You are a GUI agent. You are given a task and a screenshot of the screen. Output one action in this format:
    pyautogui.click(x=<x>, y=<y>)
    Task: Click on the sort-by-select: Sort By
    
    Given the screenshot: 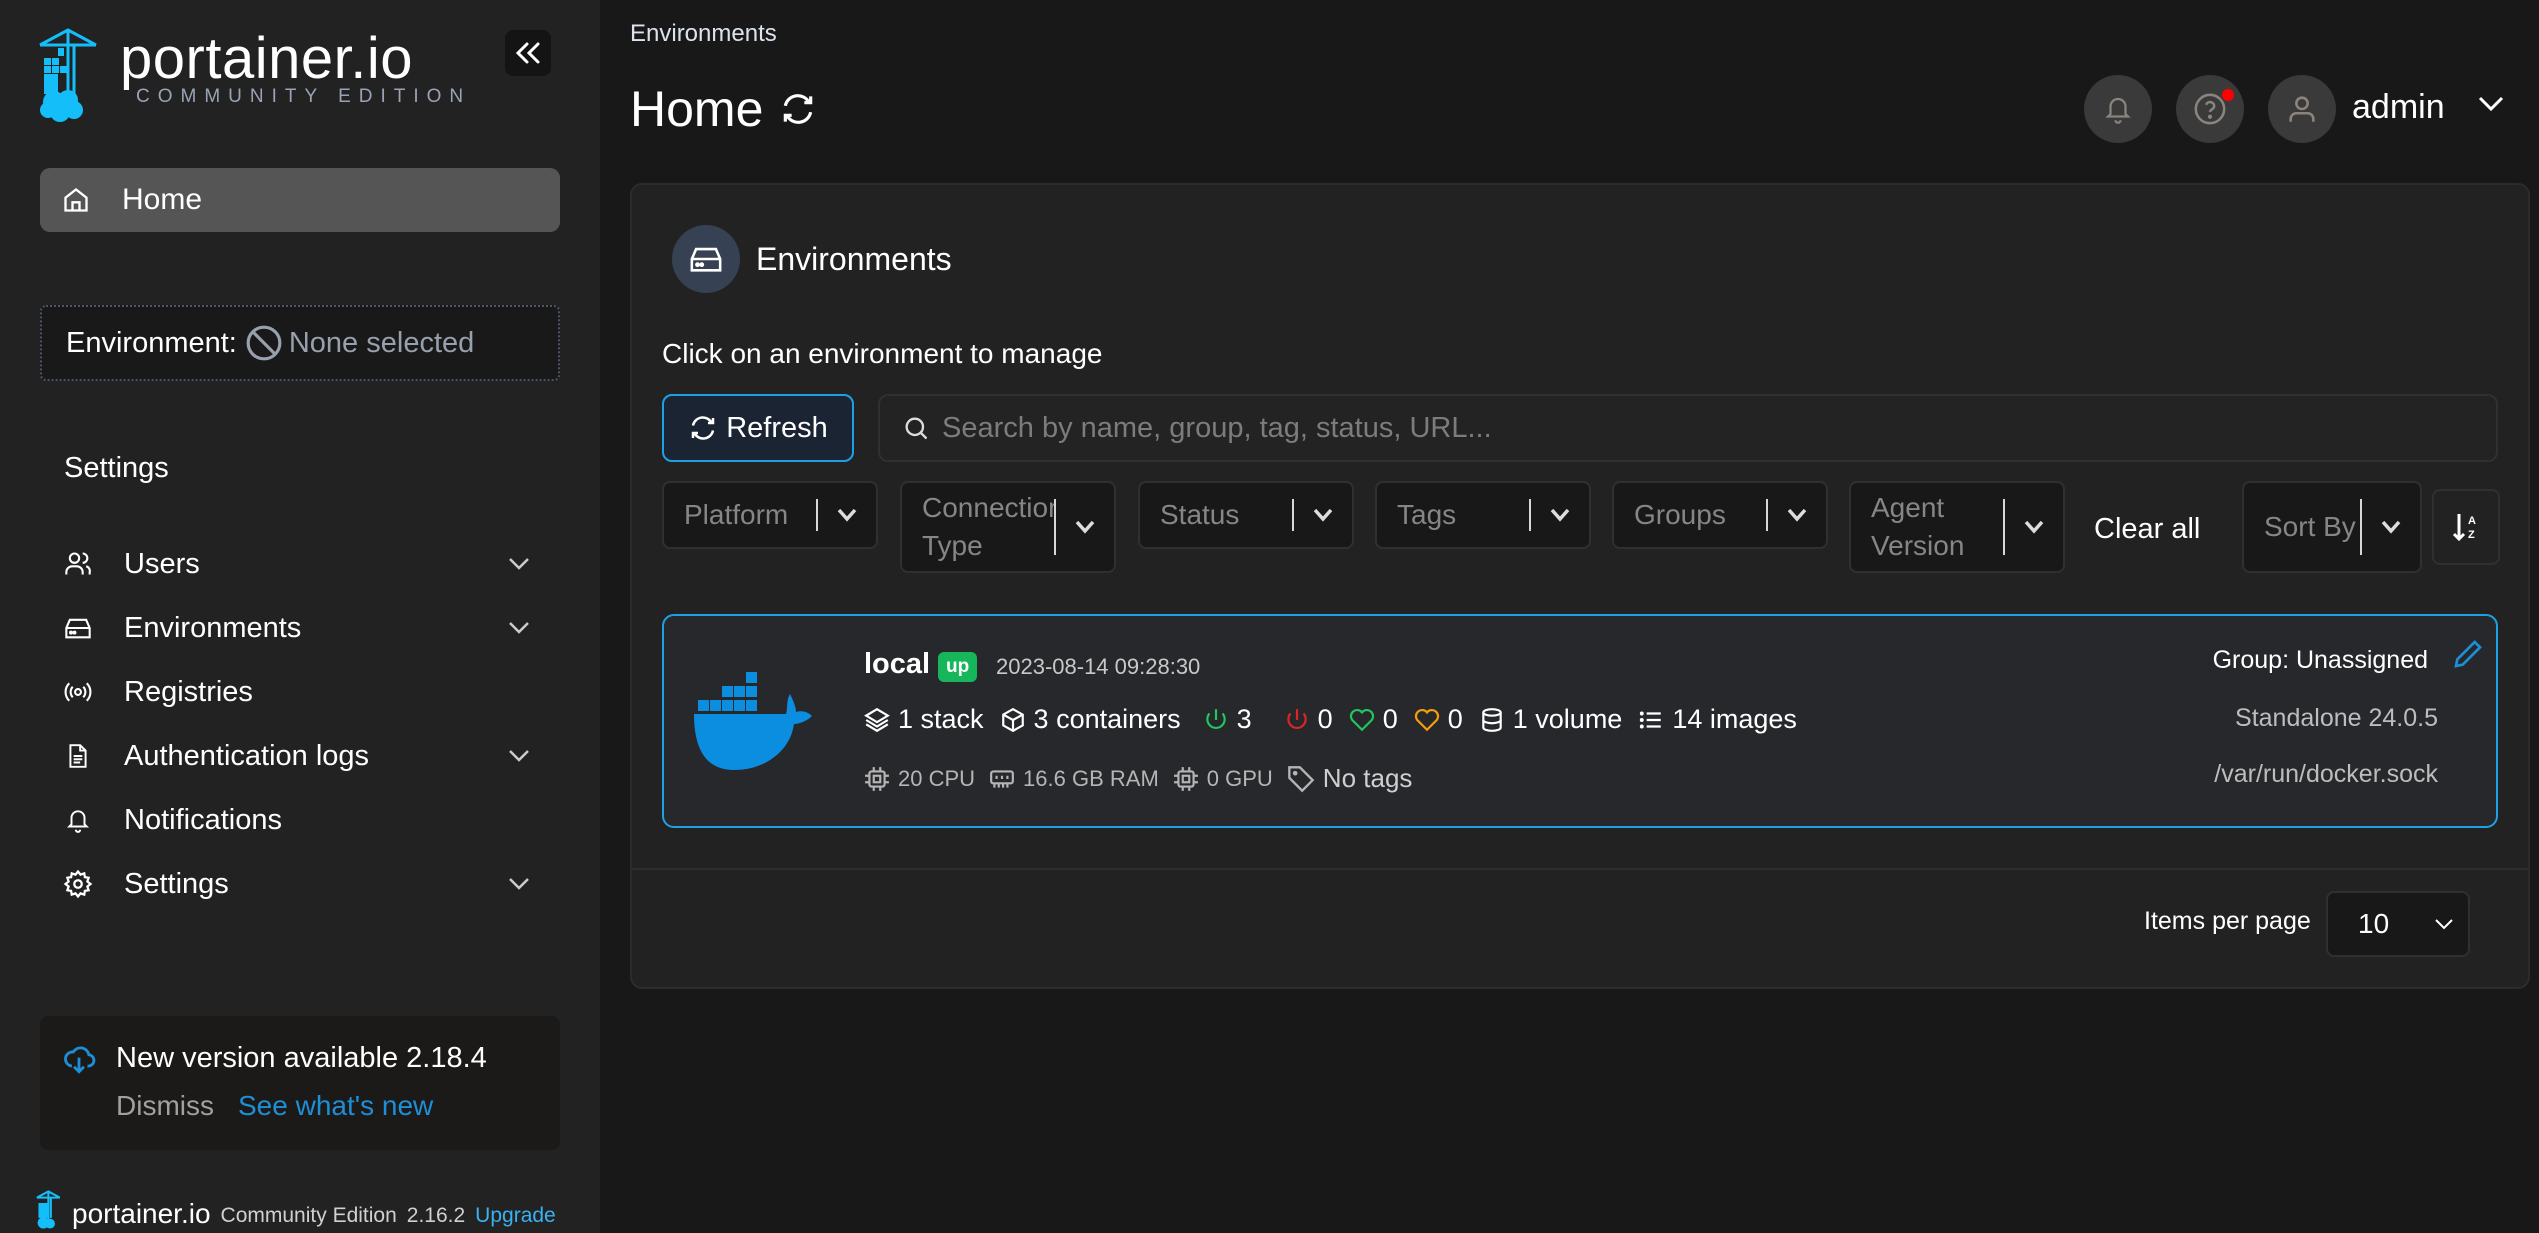 What is the action you would take?
    pyautogui.click(x=2332, y=527)
    